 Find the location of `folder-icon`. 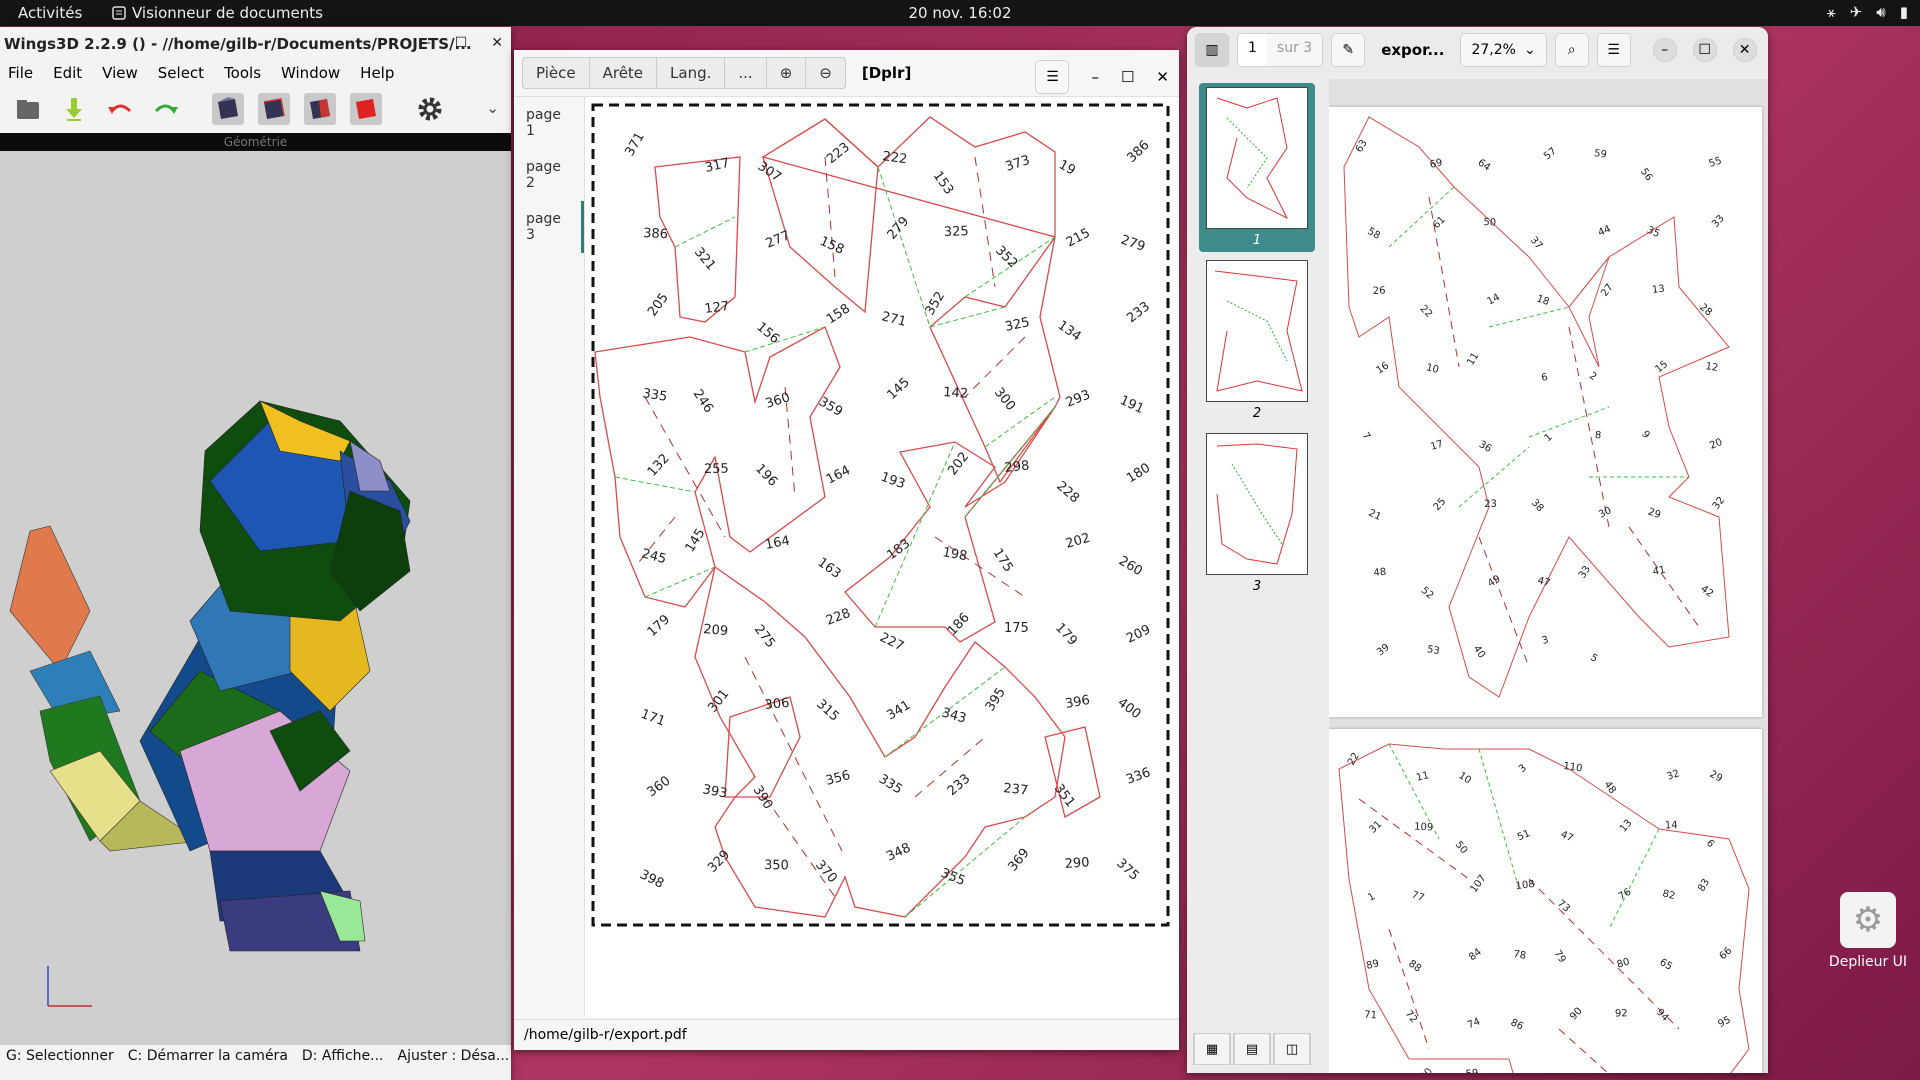

folder-icon is located at coordinates (28, 109).